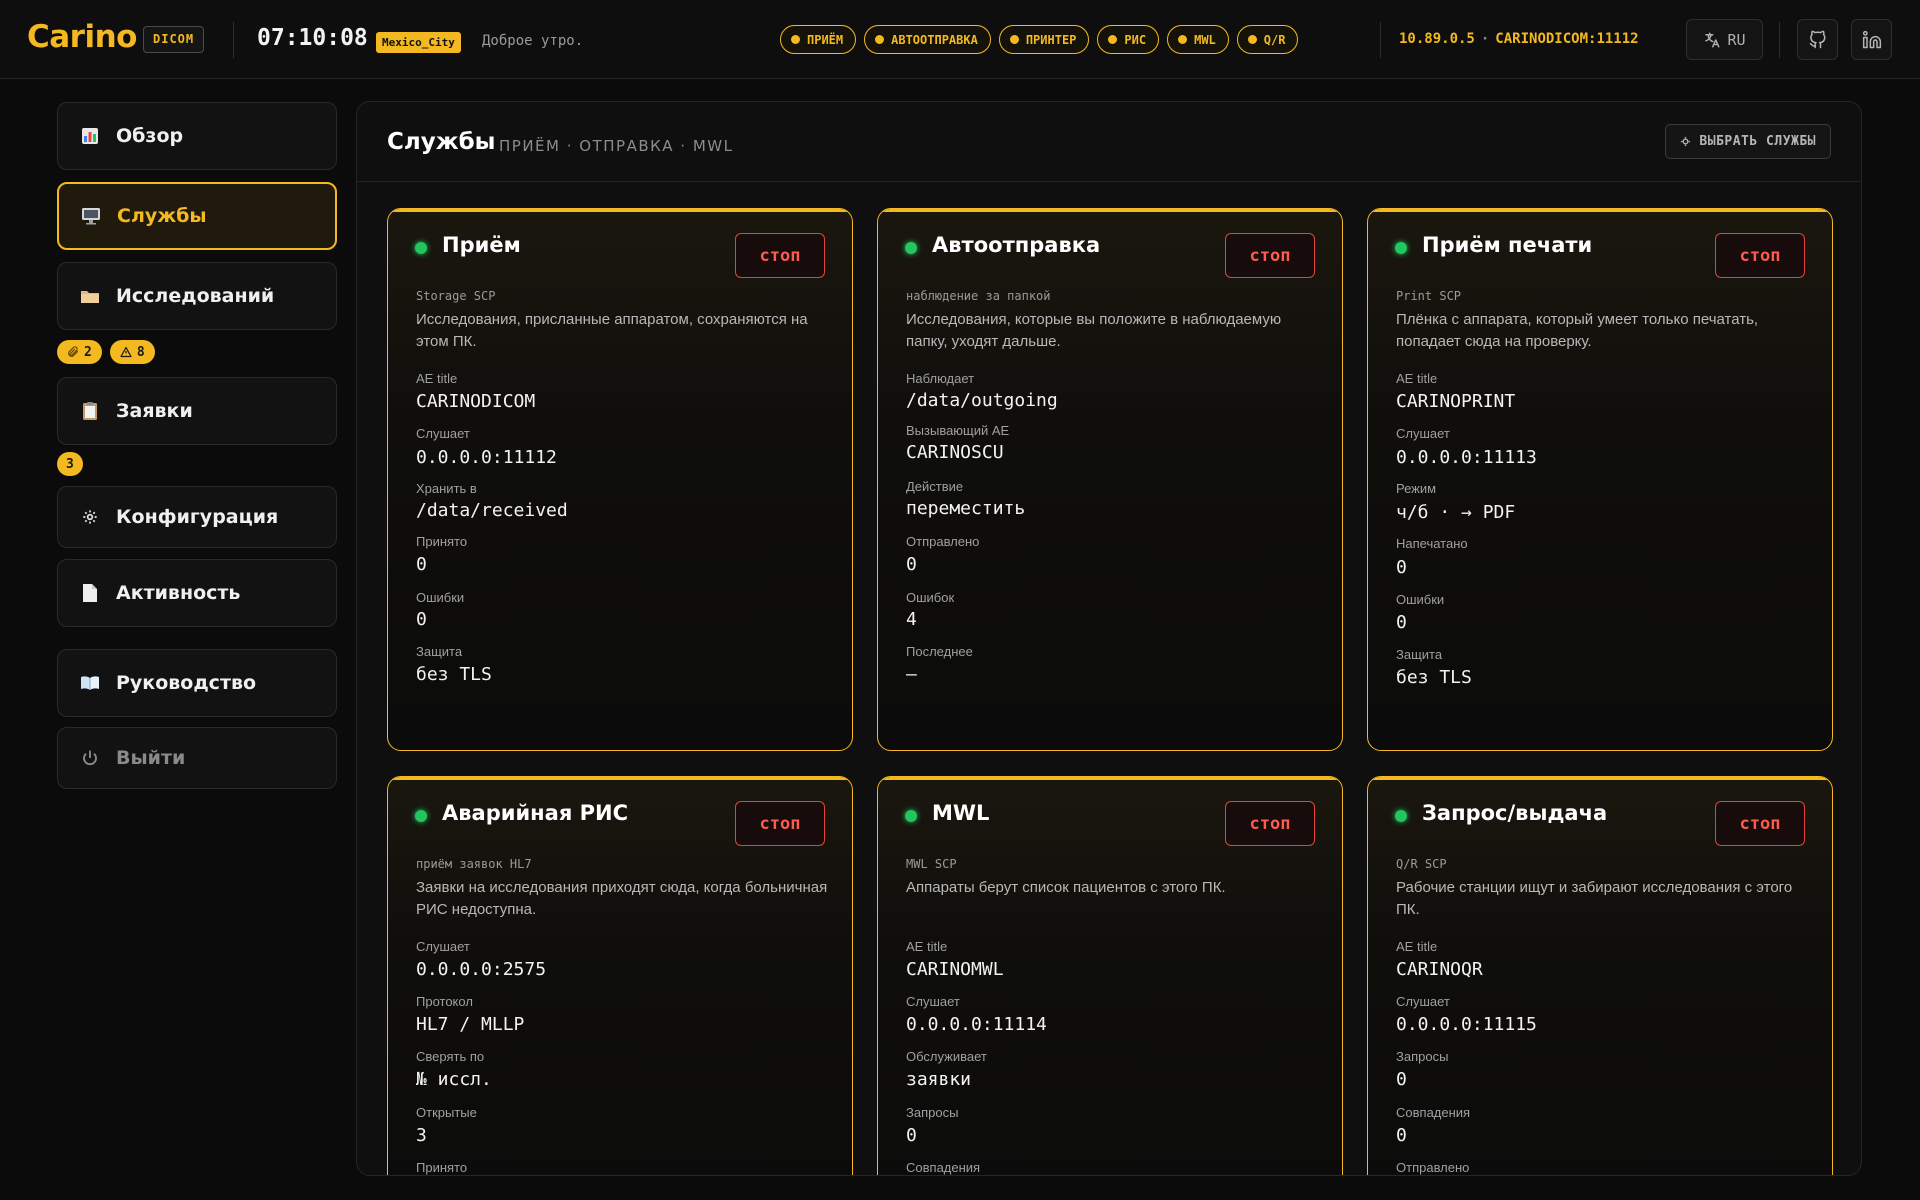 This screenshot has width=1920, height=1200. Describe the element at coordinates (1051, 39) in the screenshot. I see `pill-label: ПРИНТЕР` at that location.